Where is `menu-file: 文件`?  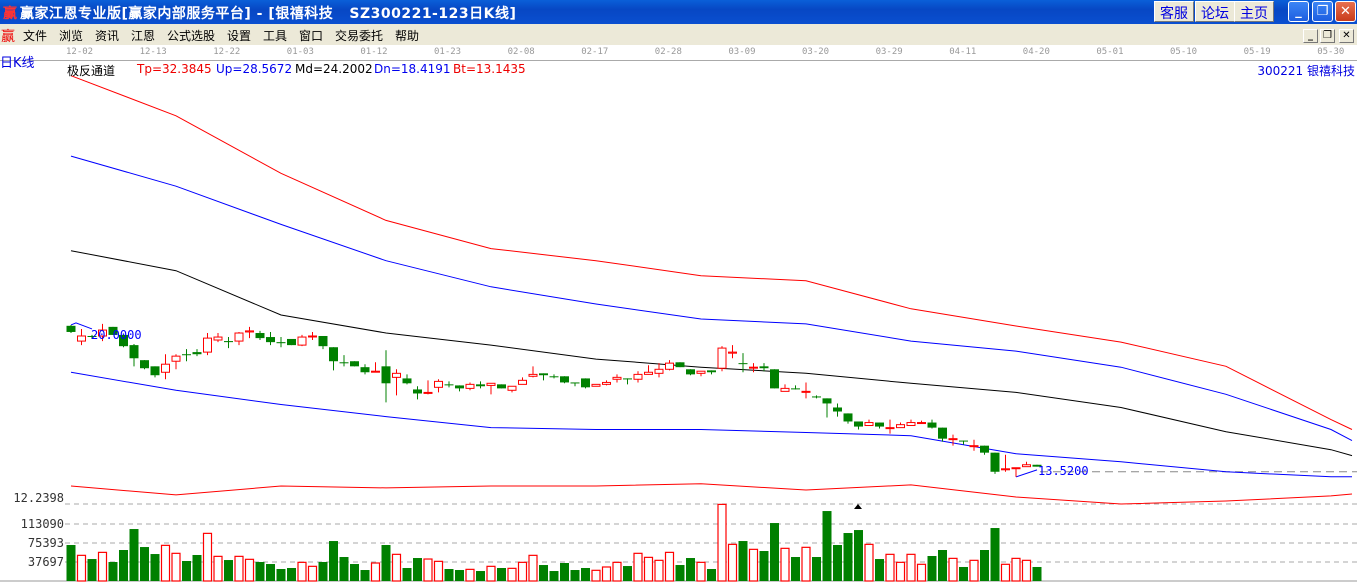
menu-file: 文件 is located at coordinates (35, 35).